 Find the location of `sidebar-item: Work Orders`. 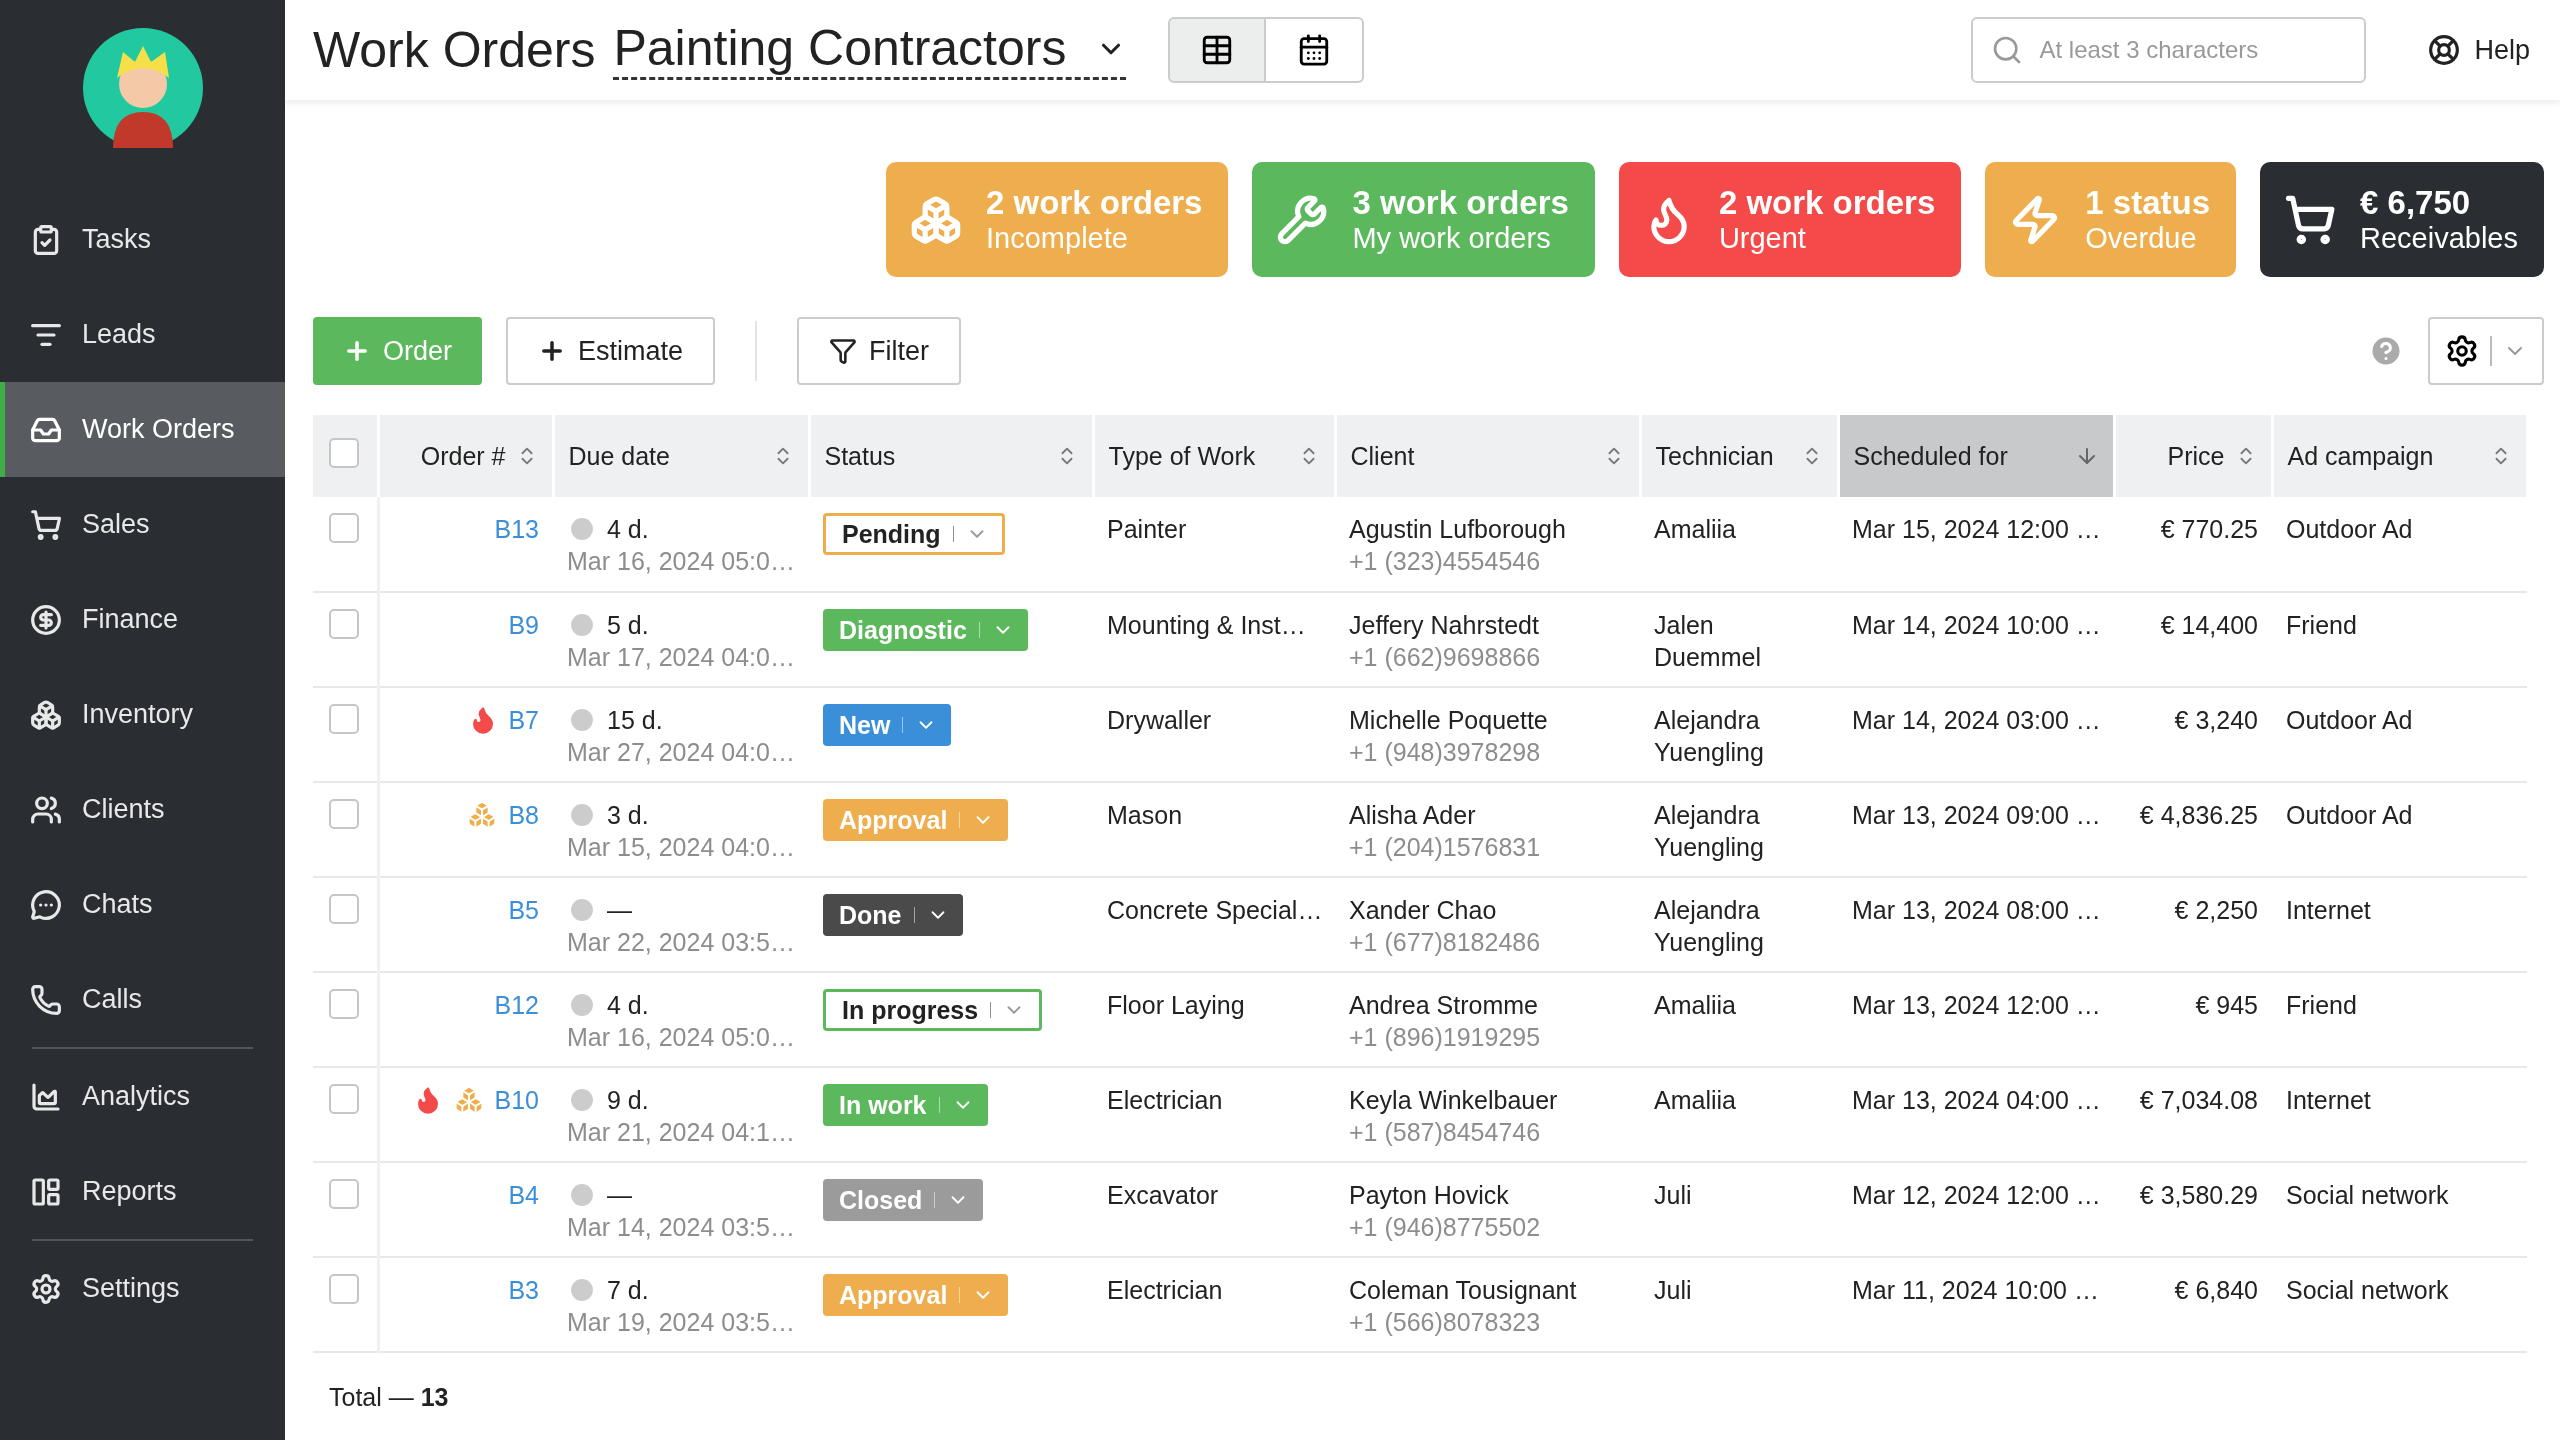

sidebar-item: Work Orders is located at coordinates (142, 429).